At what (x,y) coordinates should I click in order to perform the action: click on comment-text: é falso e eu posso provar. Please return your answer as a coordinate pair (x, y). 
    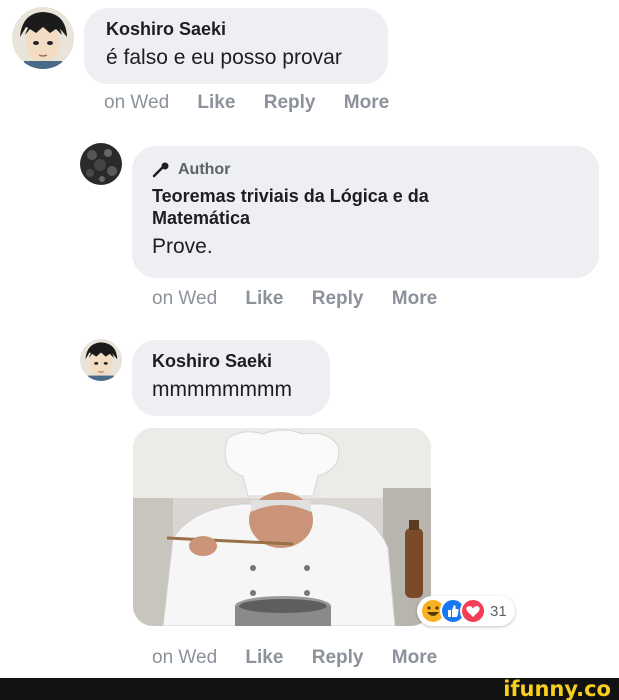
    Looking at the image, I should click on (224, 57).